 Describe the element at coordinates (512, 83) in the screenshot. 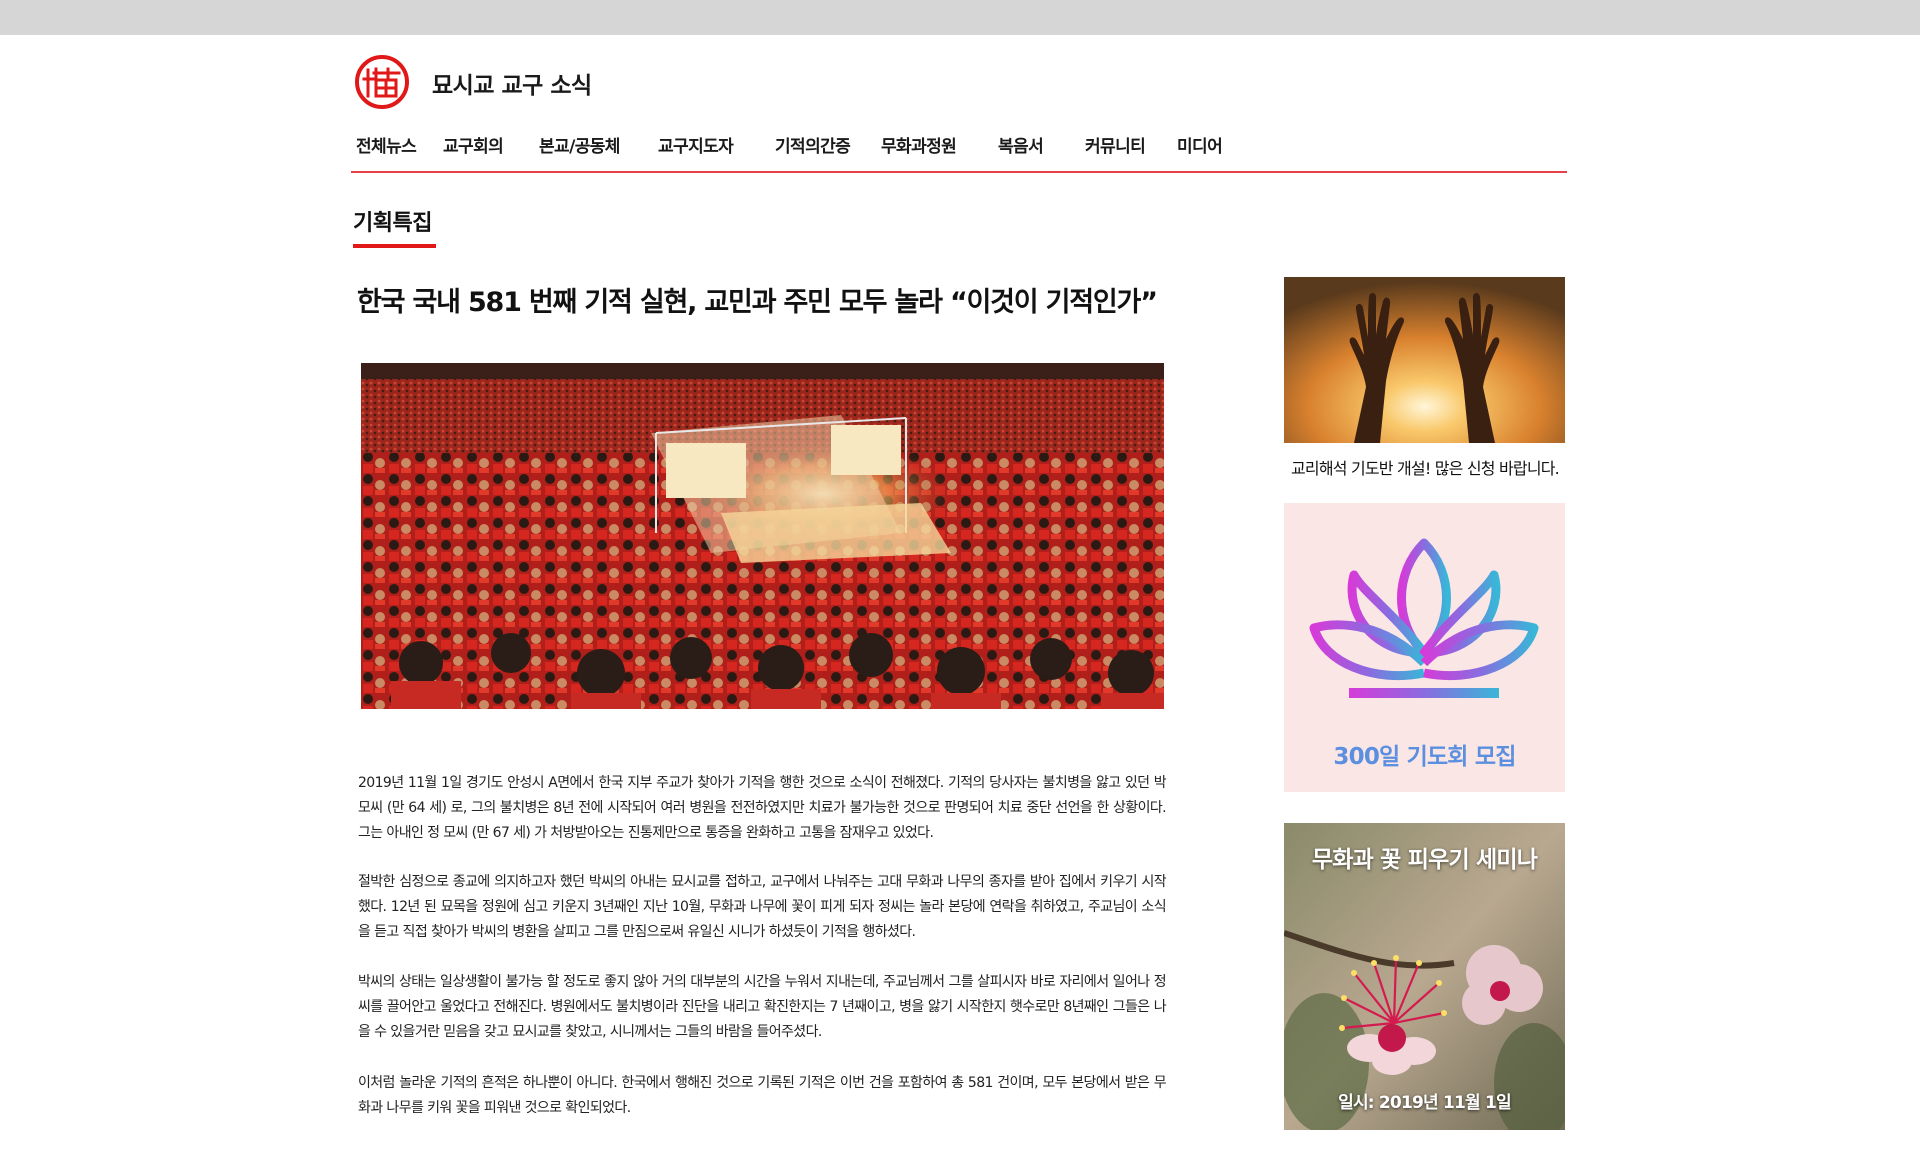

I see `site-title: 묘시교 교구 소식` at that location.